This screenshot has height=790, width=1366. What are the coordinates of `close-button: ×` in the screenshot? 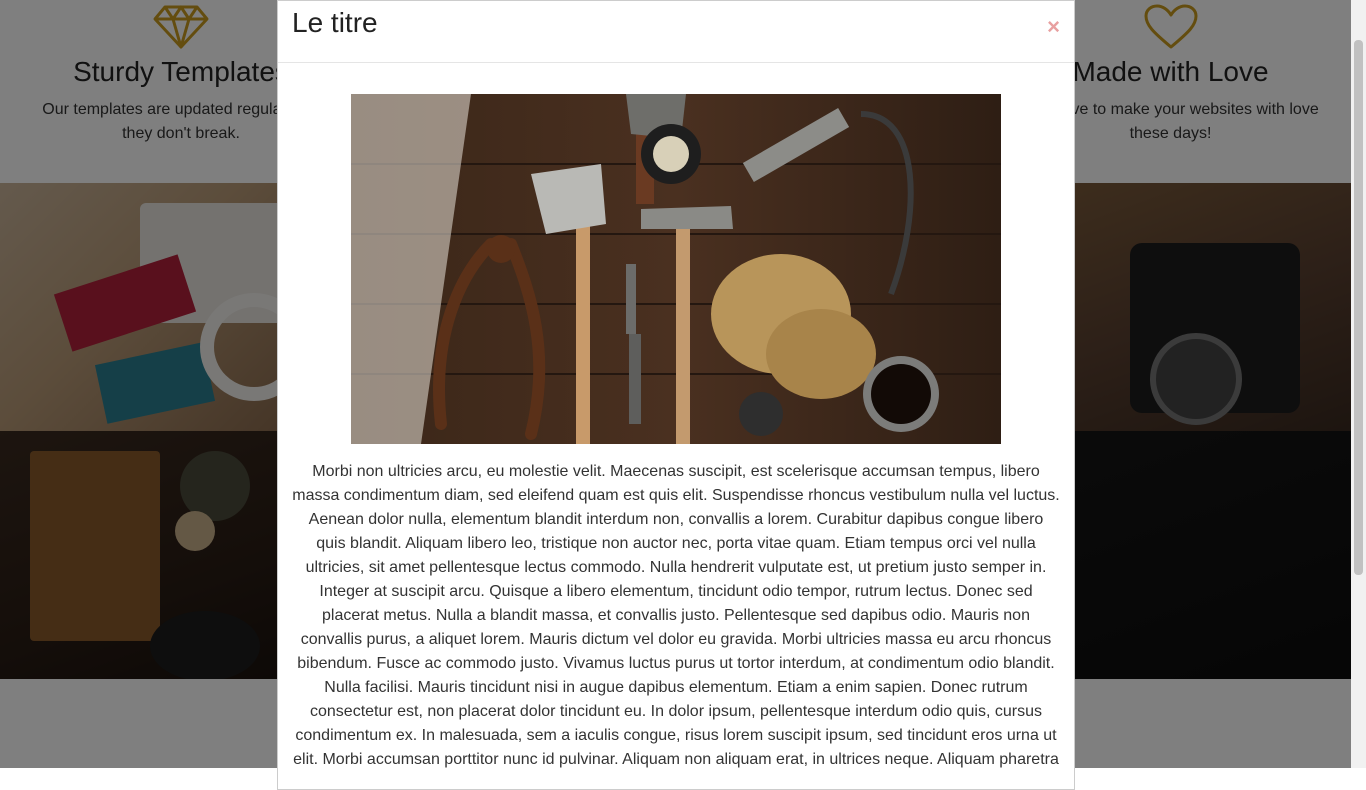 It's located at (1053, 27).